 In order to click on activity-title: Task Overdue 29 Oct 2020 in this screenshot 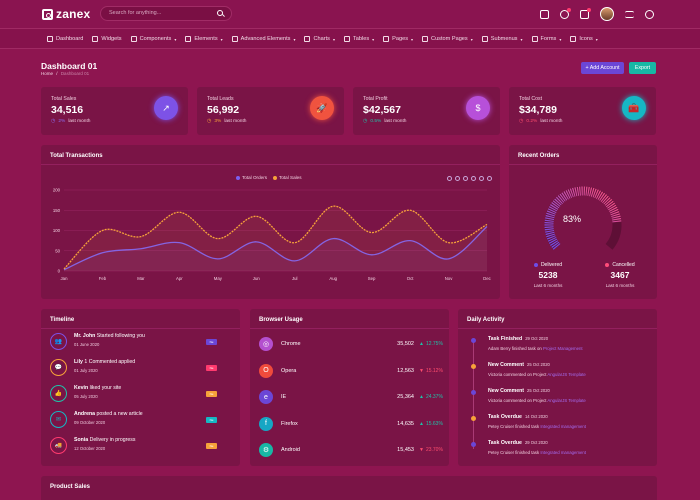, I will do `click(518, 443)`.